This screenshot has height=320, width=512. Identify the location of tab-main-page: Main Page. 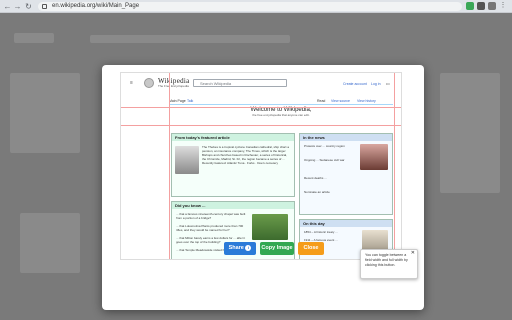
(177, 101).